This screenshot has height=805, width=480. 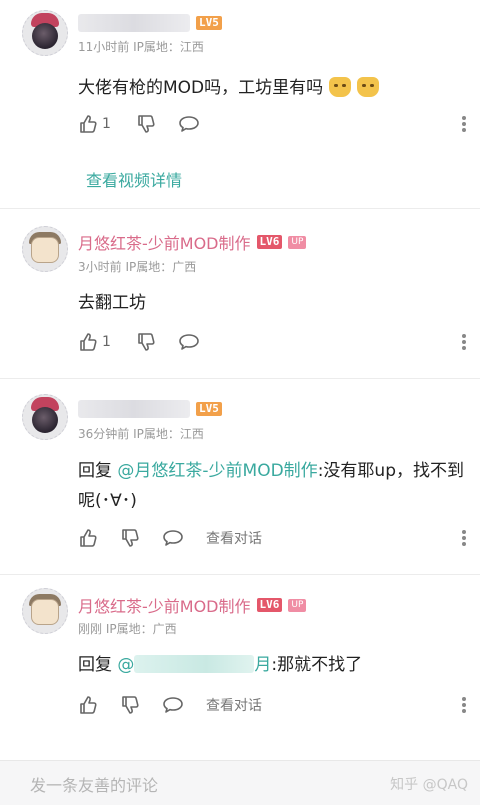 What do you see at coordinates (94, 784) in the screenshot?
I see `comment-input-placeholder: 发一条友善的评论` at bounding box center [94, 784].